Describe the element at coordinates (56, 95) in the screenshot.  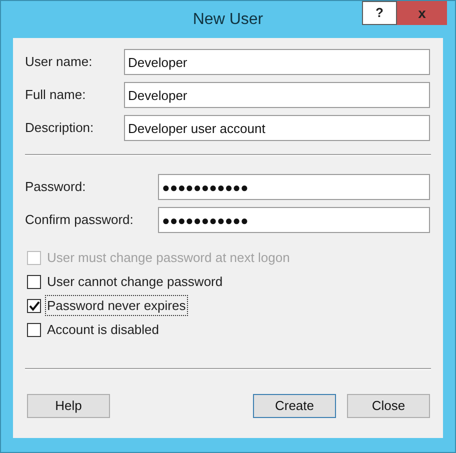
I see `field-label: Full name:` at that location.